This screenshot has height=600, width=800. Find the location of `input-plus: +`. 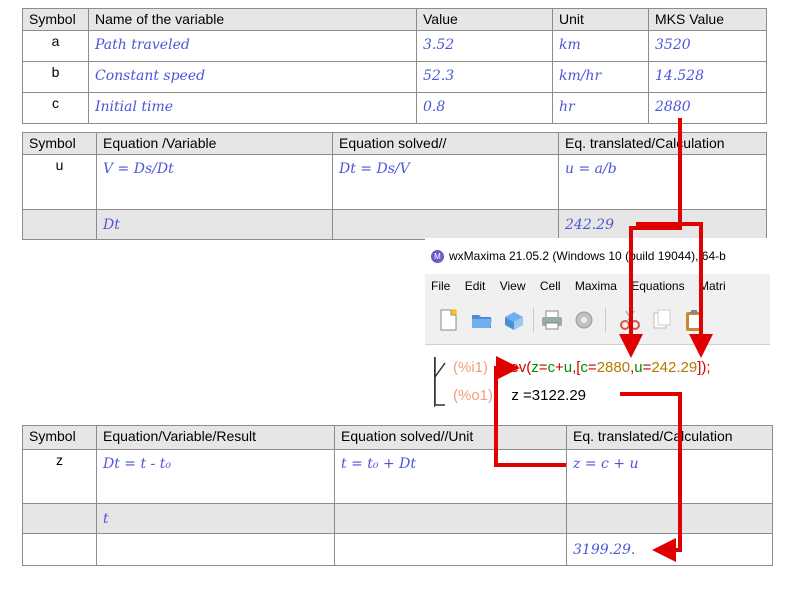

input-plus: + is located at coordinates (559, 367).